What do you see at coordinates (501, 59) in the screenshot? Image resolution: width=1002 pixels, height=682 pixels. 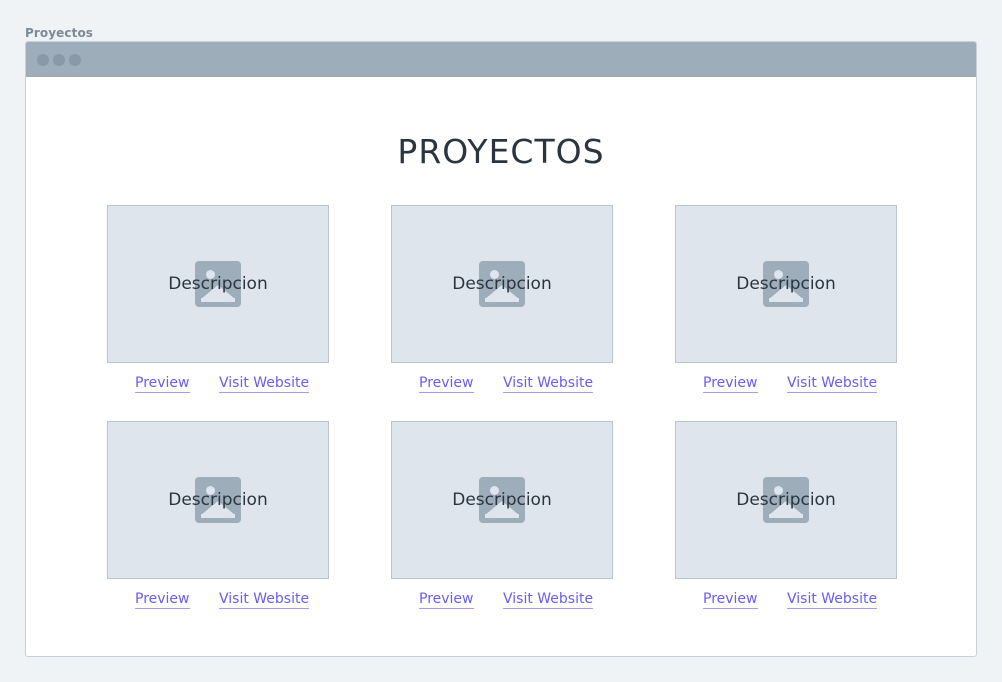 I see `browser-titlebar` at bounding box center [501, 59].